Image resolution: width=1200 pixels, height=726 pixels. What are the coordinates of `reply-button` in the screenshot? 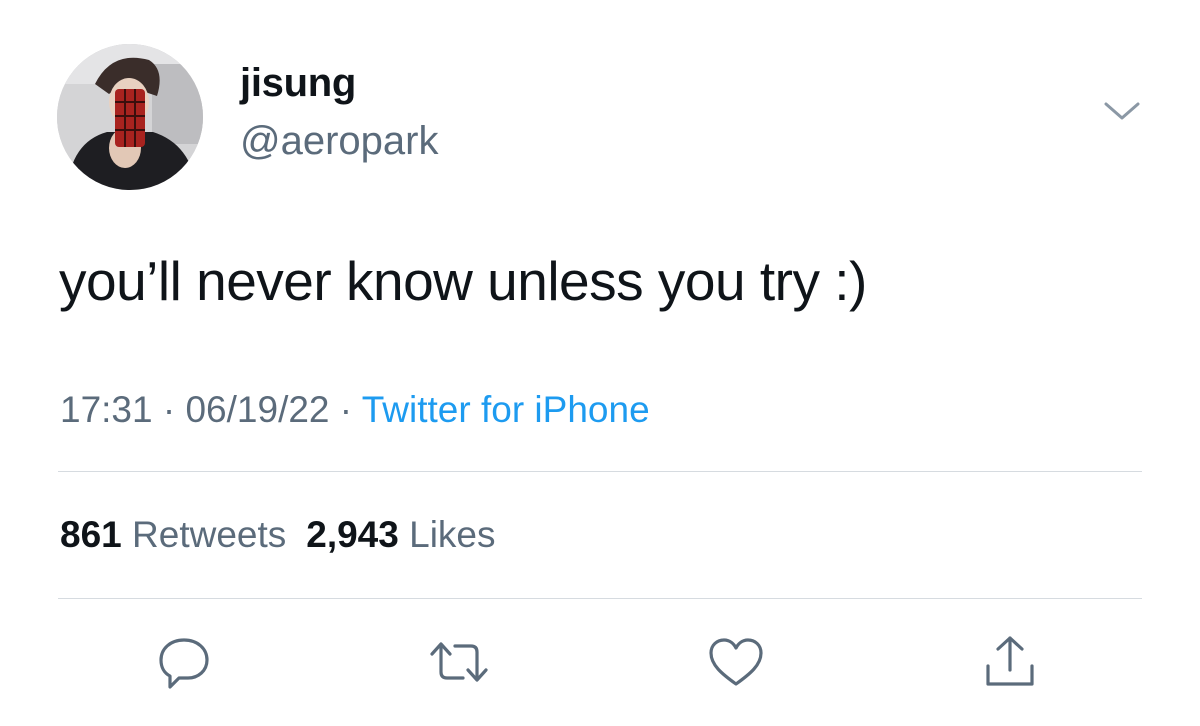 It's located at (184, 662).